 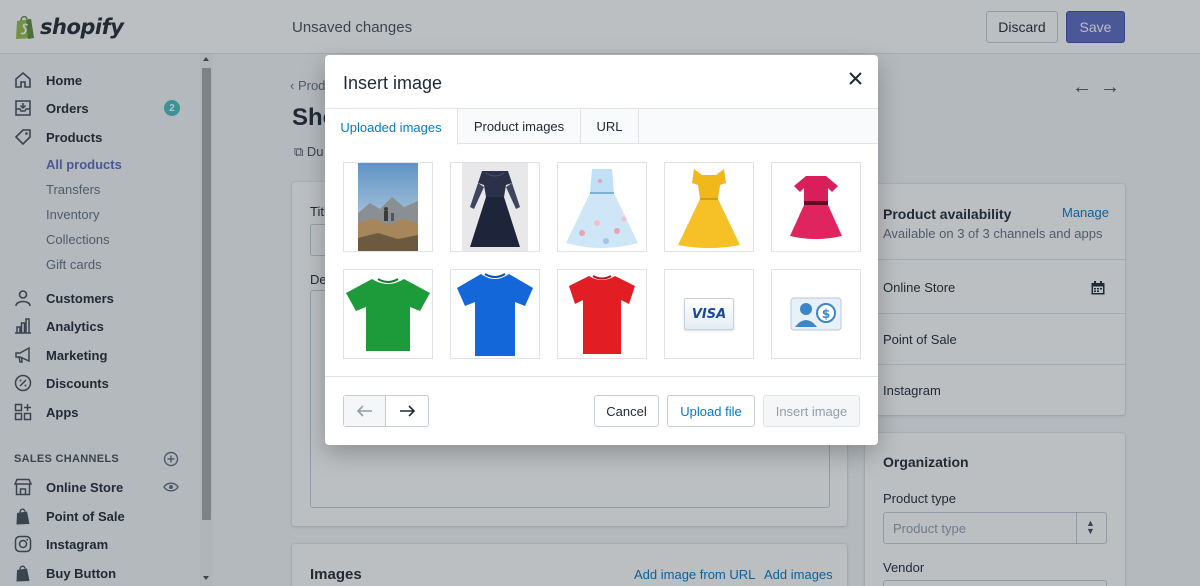 I want to click on arrow-right-icon, so click(x=407, y=411).